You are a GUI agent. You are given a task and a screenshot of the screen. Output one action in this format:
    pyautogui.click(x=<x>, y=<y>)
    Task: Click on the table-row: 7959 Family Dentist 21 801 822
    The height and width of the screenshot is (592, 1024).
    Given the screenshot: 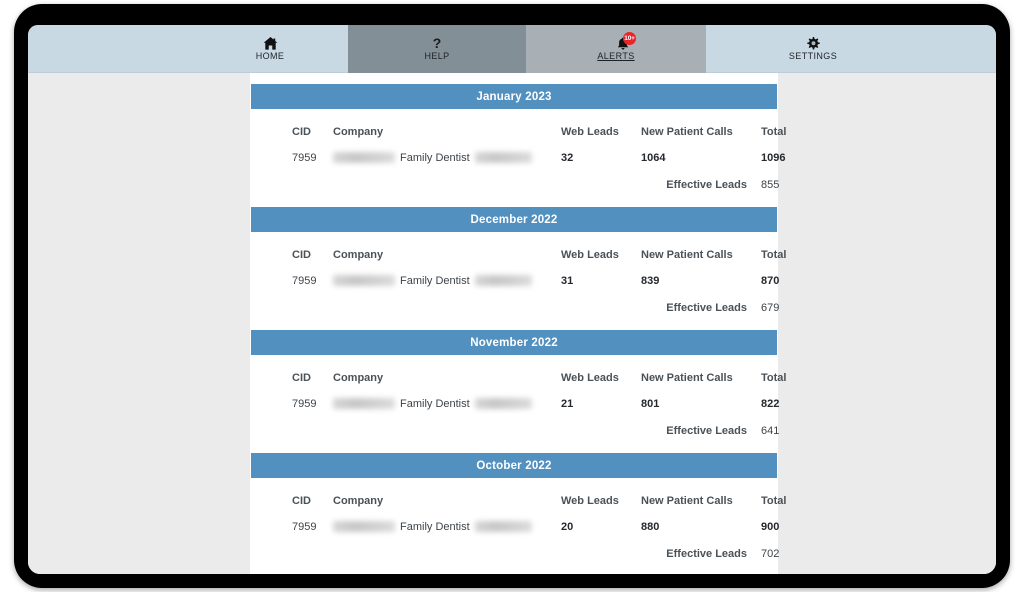 What is the action you would take?
    pyautogui.click(x=515, y=404)
    